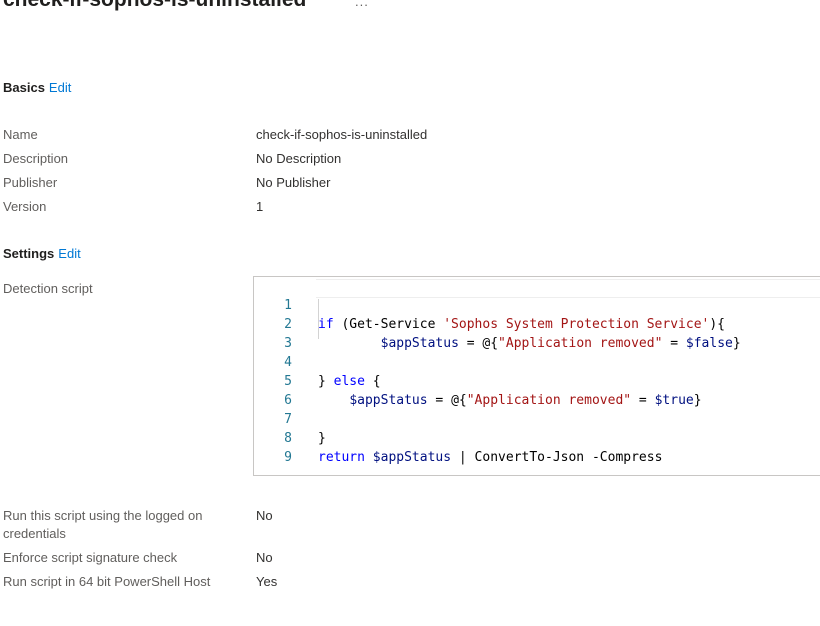 This screenshot has height=626, width=820. What do you see at coordinates (342, 134) in the screenshot?
I see `name-value: check-if-sophos-is-uninstalled` at bounding box center [342, 134].